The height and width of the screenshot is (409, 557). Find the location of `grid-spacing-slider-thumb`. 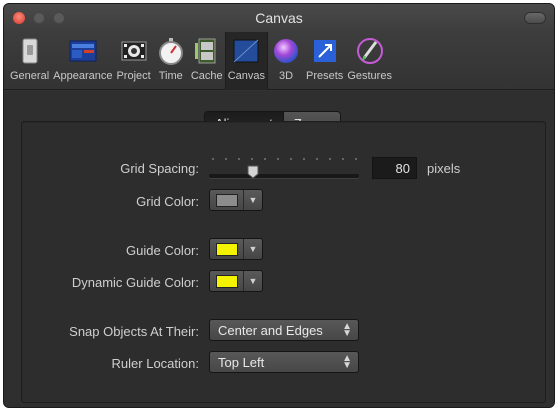

grid-spacing-slider-thumb is located at coordinates (253, 172).